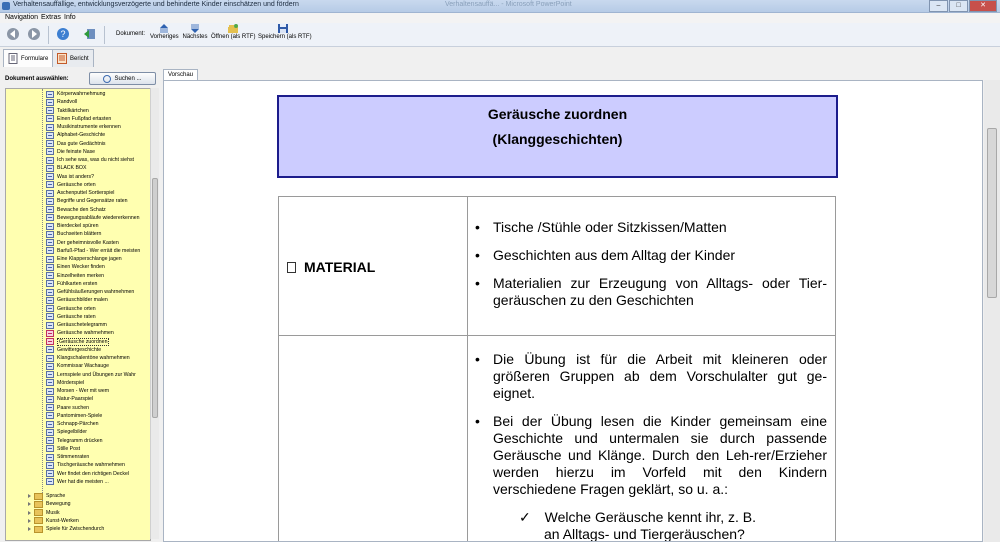 The image size is (1000, 542). Describe the element at coordinates (63, 449) in the screenshot. I see `tree-item: Stille Post` at that location.